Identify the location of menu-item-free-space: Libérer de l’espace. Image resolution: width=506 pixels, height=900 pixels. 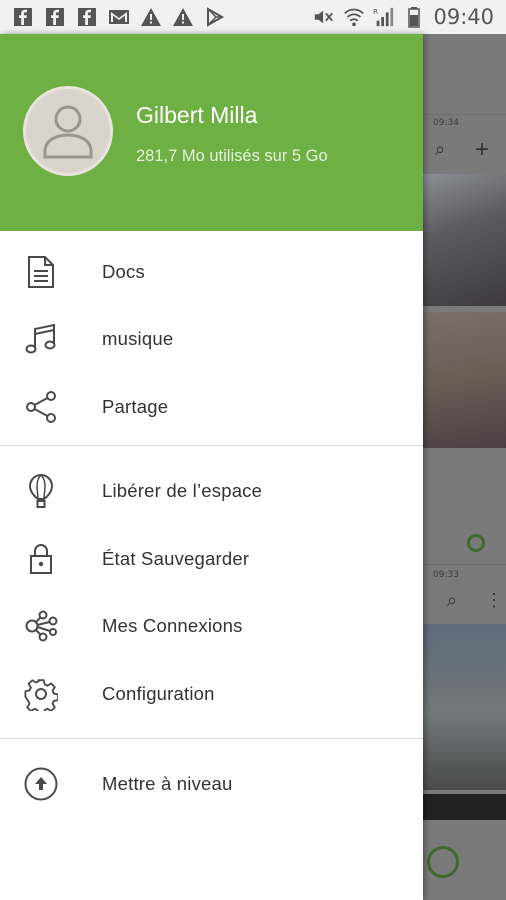
(211, 492).